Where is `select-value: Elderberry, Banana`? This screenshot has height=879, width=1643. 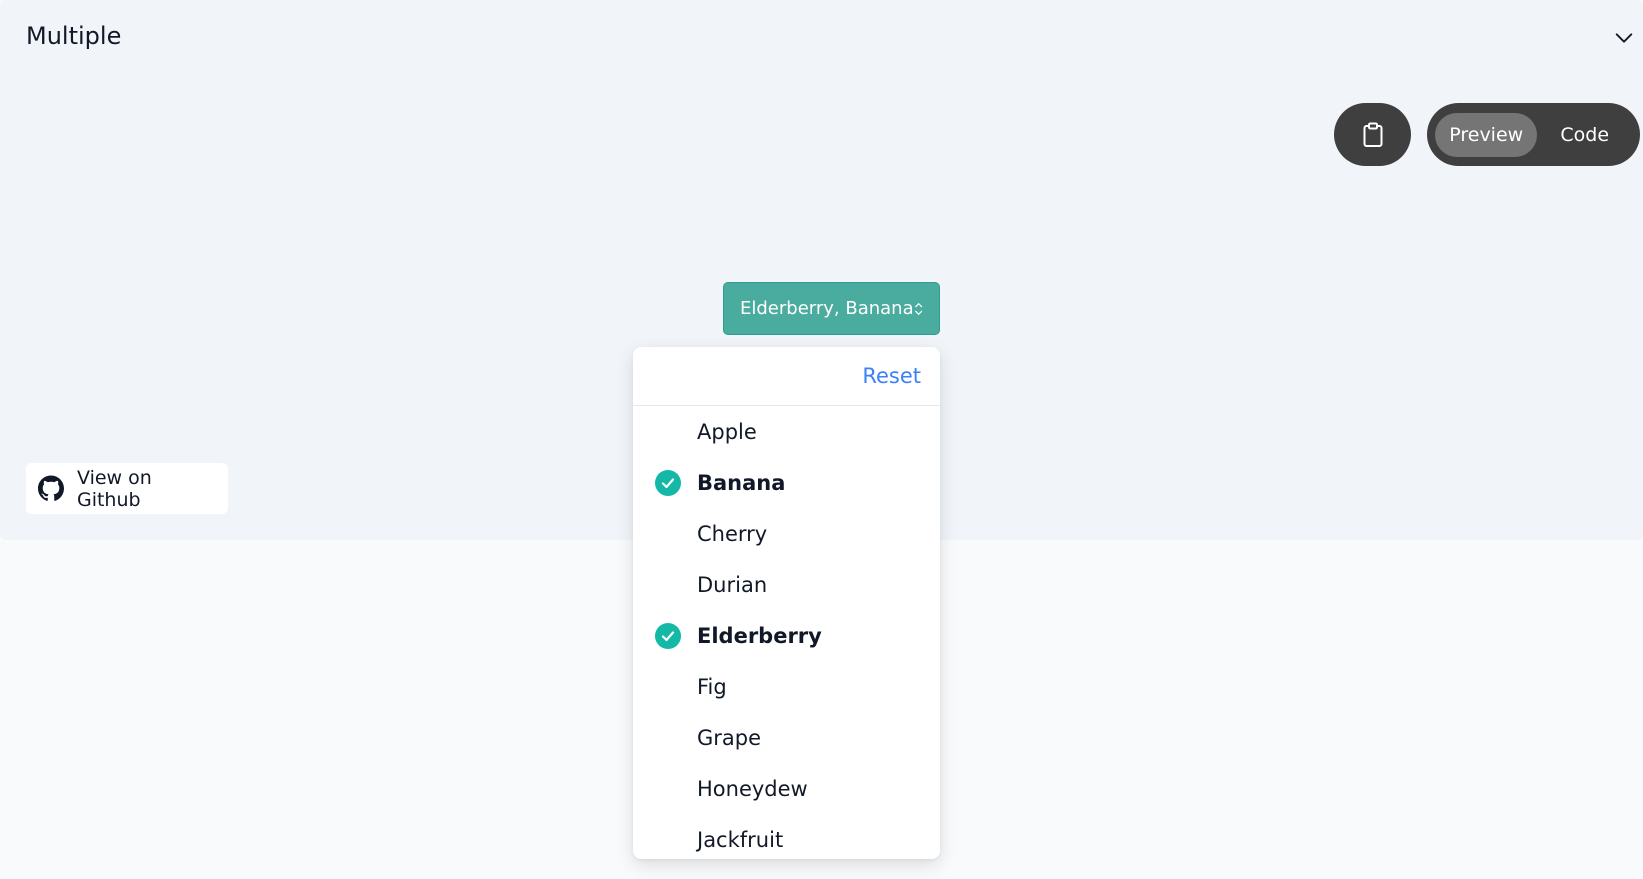
select-value: Elderberry, Banana is located at coordinates (827, 308).